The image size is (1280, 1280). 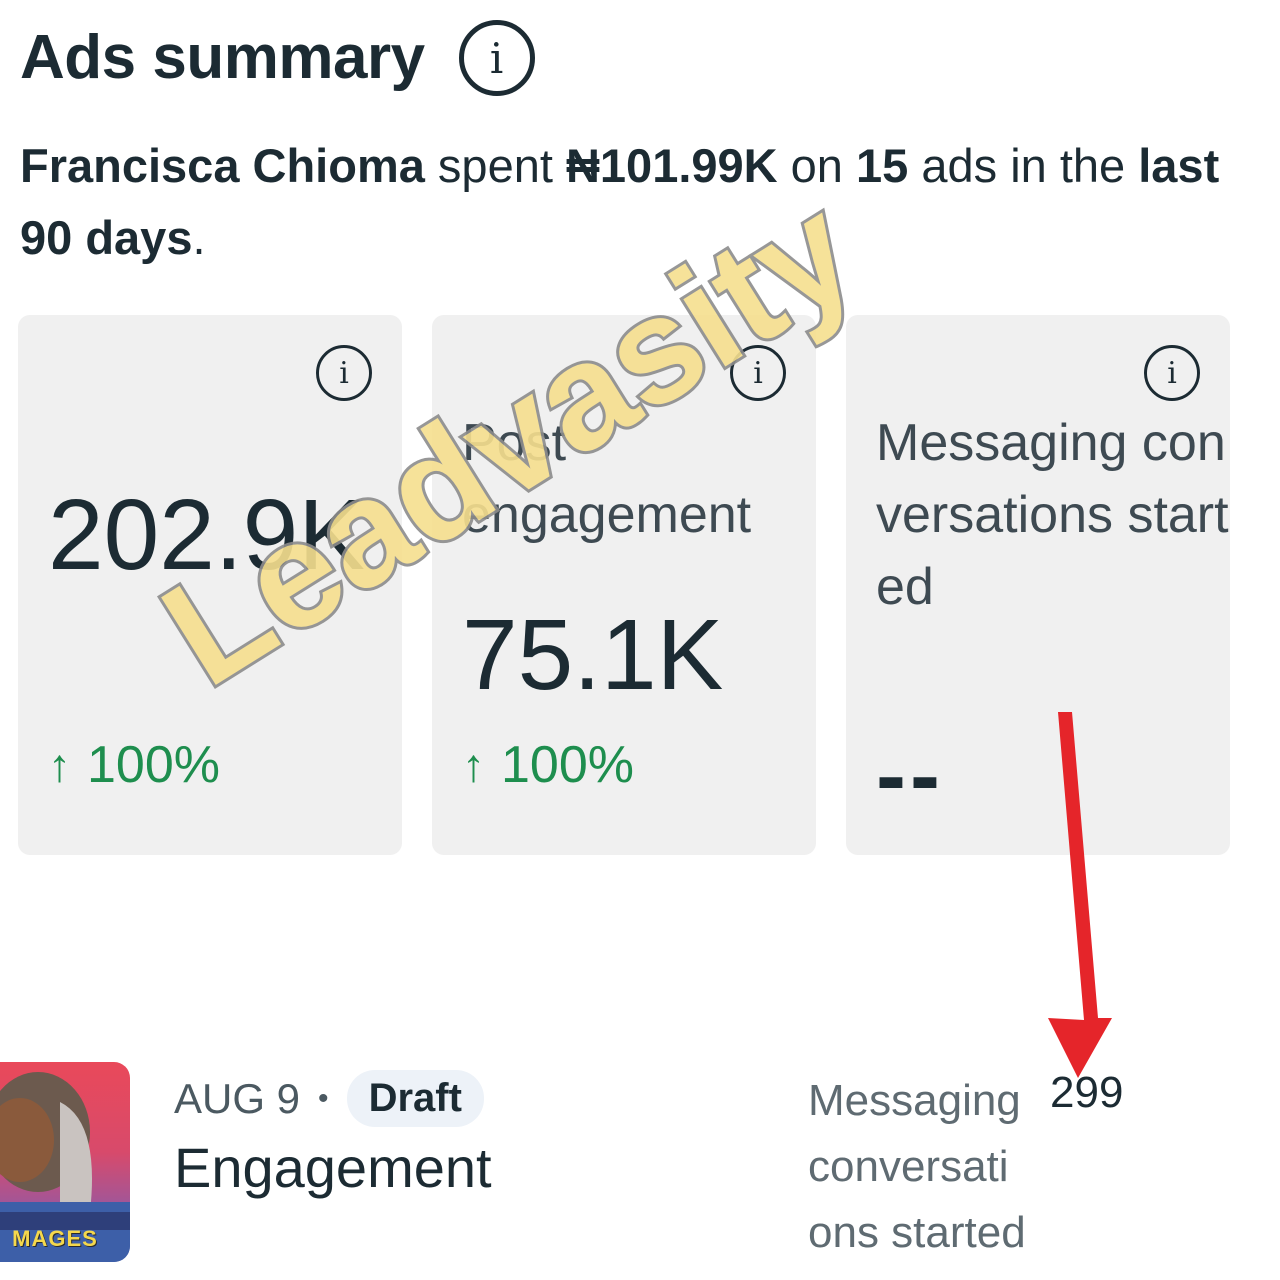 What do you see at coordinates (206, 535) in the screenshot?
I see `metric-value: 202.9K` at bounding box center [206, 535].